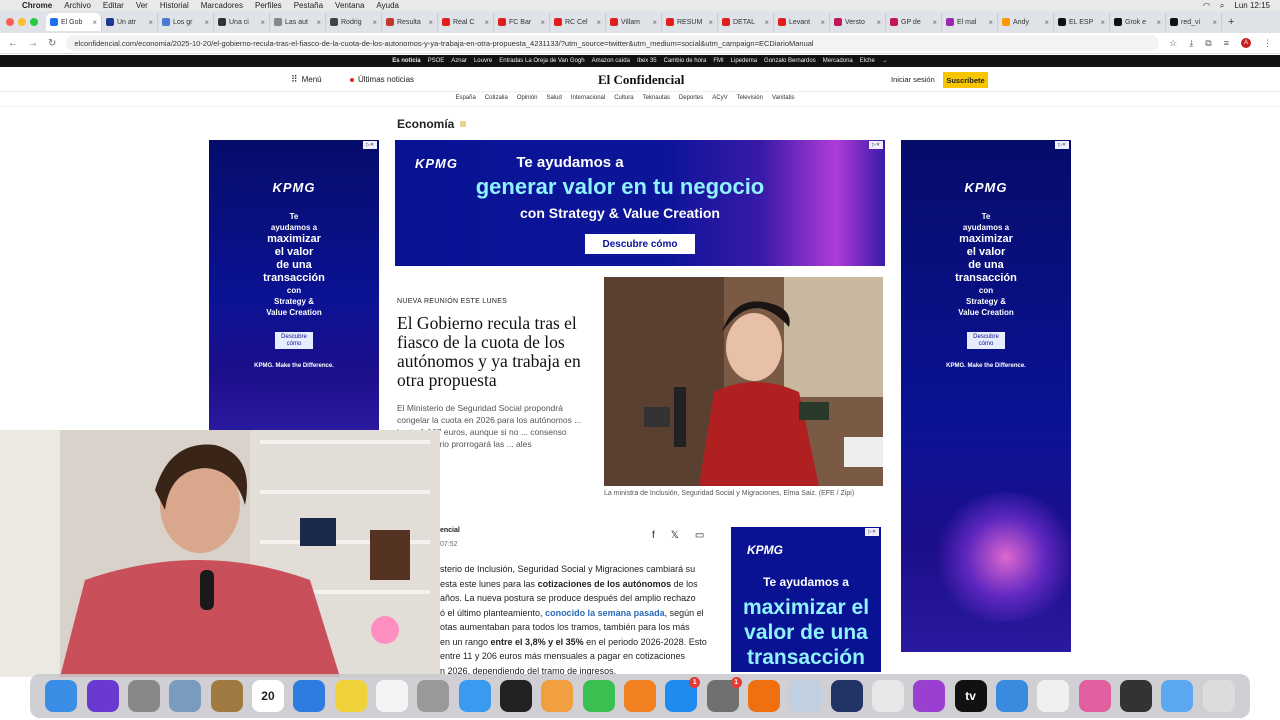 This screenshot has width=1280, height=720. What do you see at coordinates (527, 100) in the screenshot?
I see `section-link: Opinión` at bounding box center [527, 100].